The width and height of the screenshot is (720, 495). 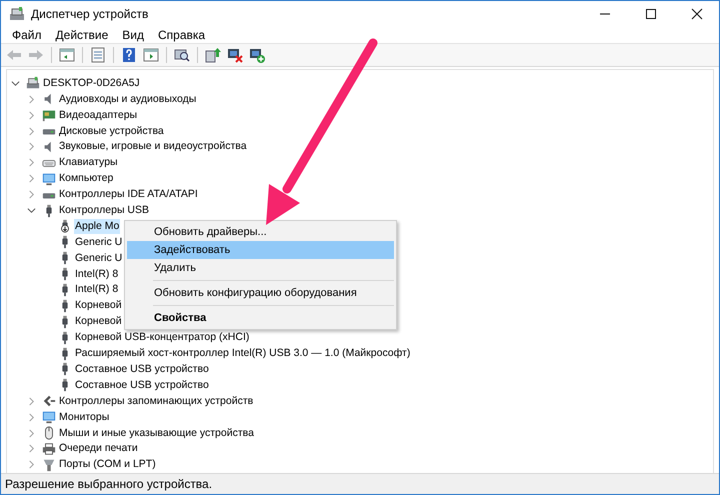 I want to click on device-manager-icon, so click(x=17, y=14).